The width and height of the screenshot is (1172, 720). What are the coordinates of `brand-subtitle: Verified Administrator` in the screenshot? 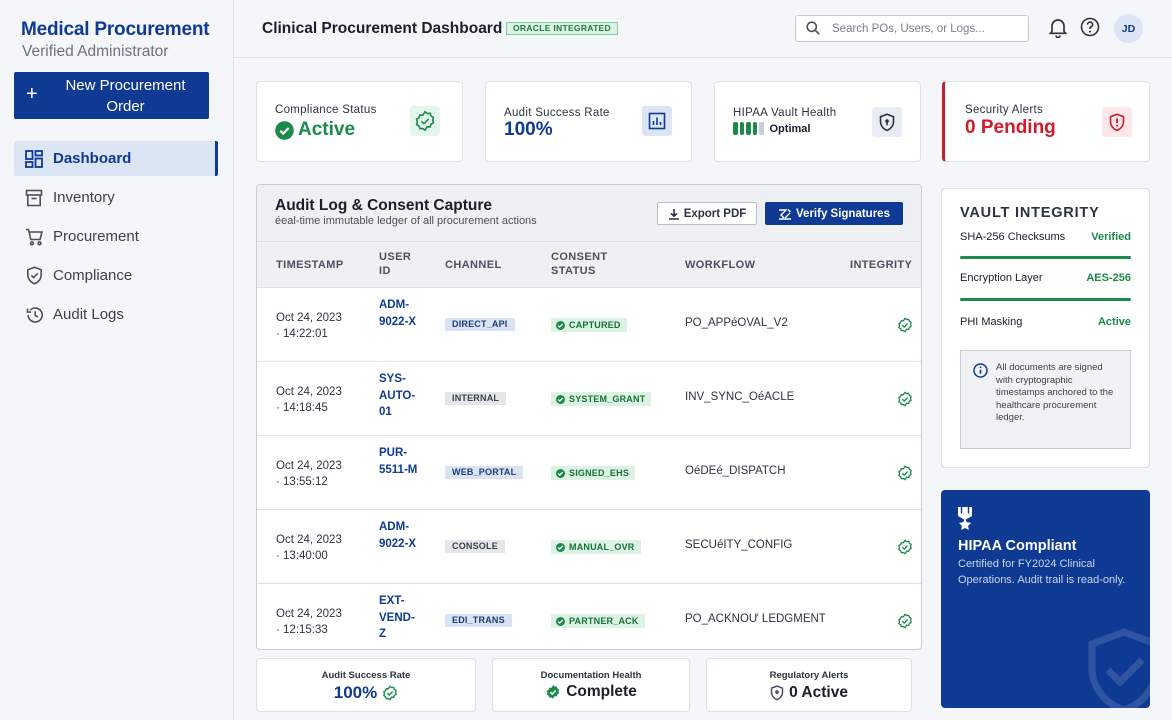 It's located at (95, 51).